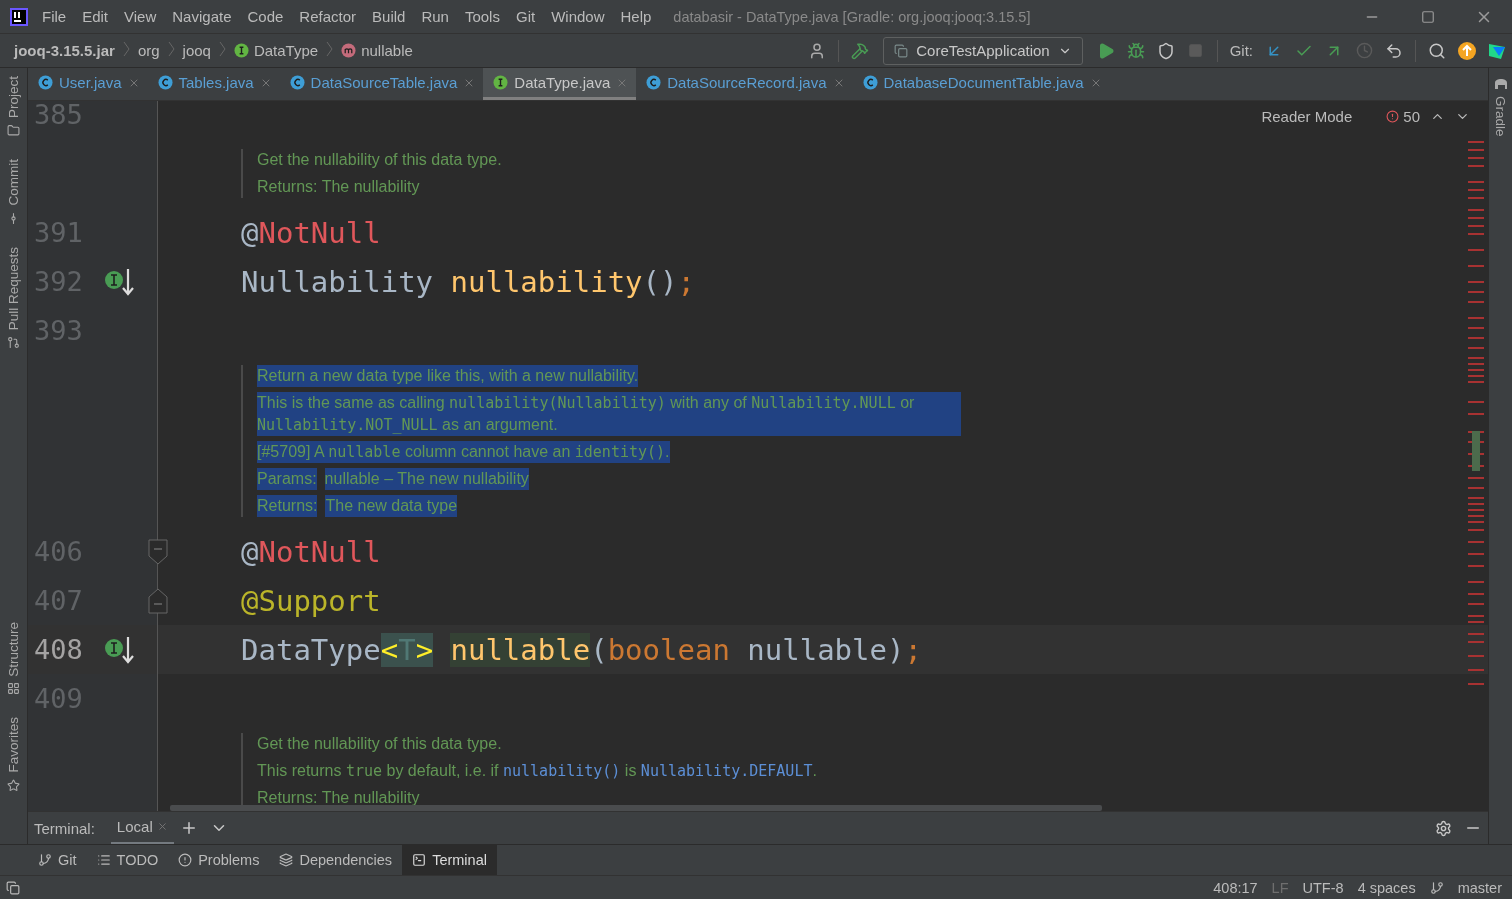 This screenshot has width=1512, height=899. What do you see at coordinates (219, 860) in the screenshot?
I see `tool-window-tab: Problems` at bounding box center [219, 860].